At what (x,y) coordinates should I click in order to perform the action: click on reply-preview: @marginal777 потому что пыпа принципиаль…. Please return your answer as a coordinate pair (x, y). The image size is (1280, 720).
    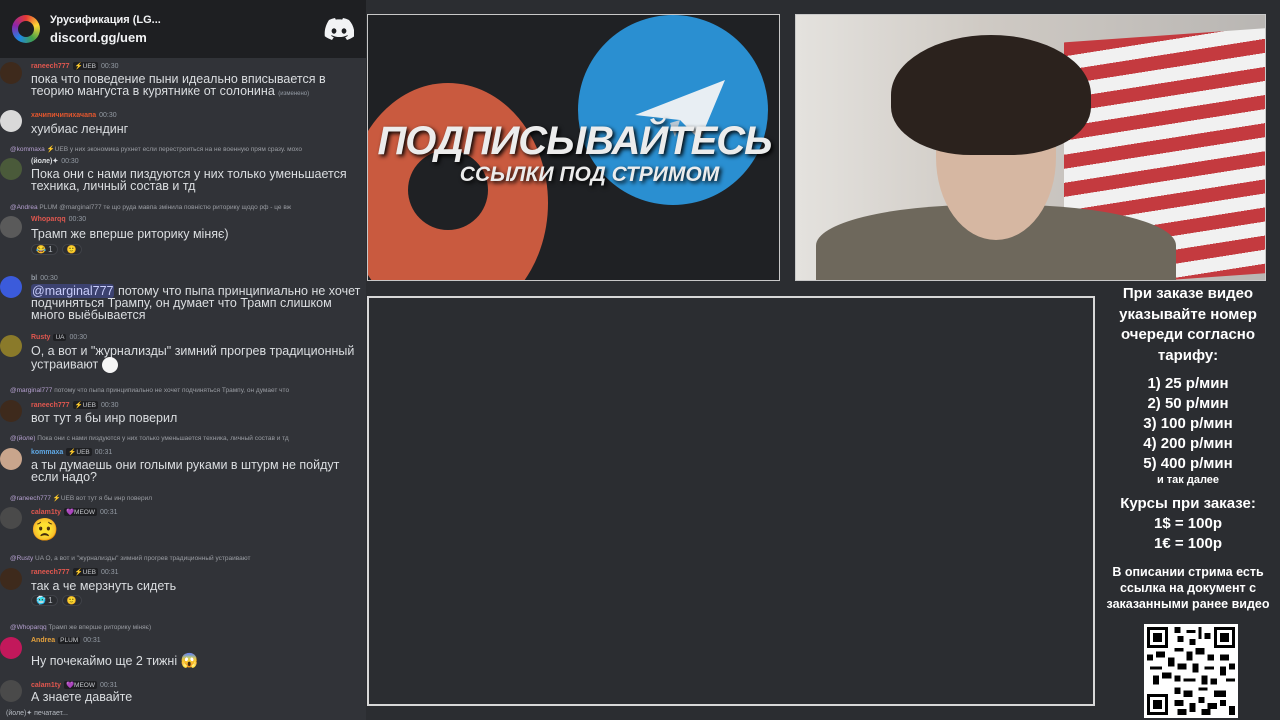
    Looking at the image, I should click on (187, 390).